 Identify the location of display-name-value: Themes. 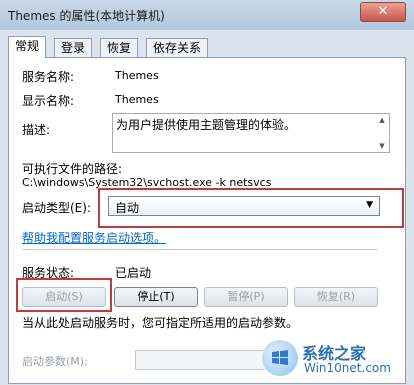
(137, 99).